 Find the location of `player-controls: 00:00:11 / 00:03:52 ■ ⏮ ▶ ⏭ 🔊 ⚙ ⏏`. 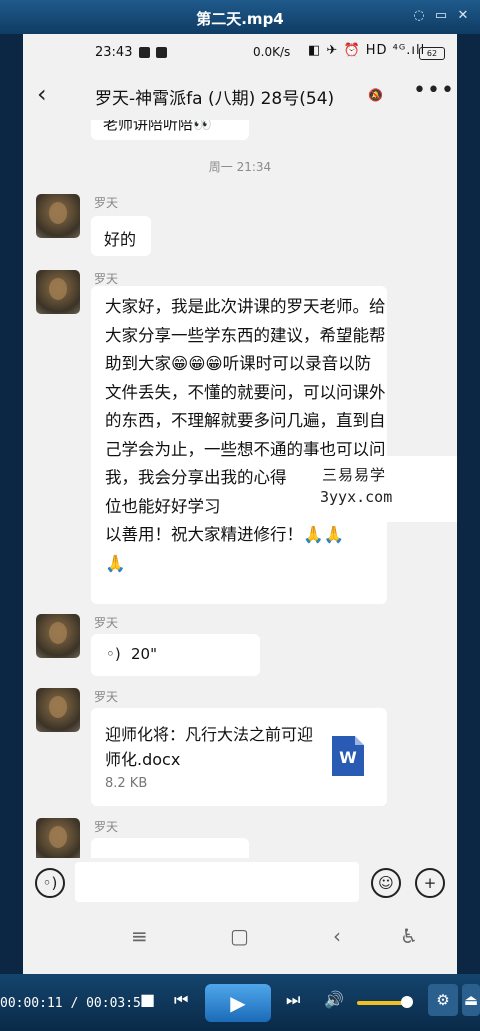

player-controls: 00:00:11 / 00:03:52 ■ ⏮ ▶ ⏭ 🔊 ⚙ ⏏ is located at coordinates (240, 1002).